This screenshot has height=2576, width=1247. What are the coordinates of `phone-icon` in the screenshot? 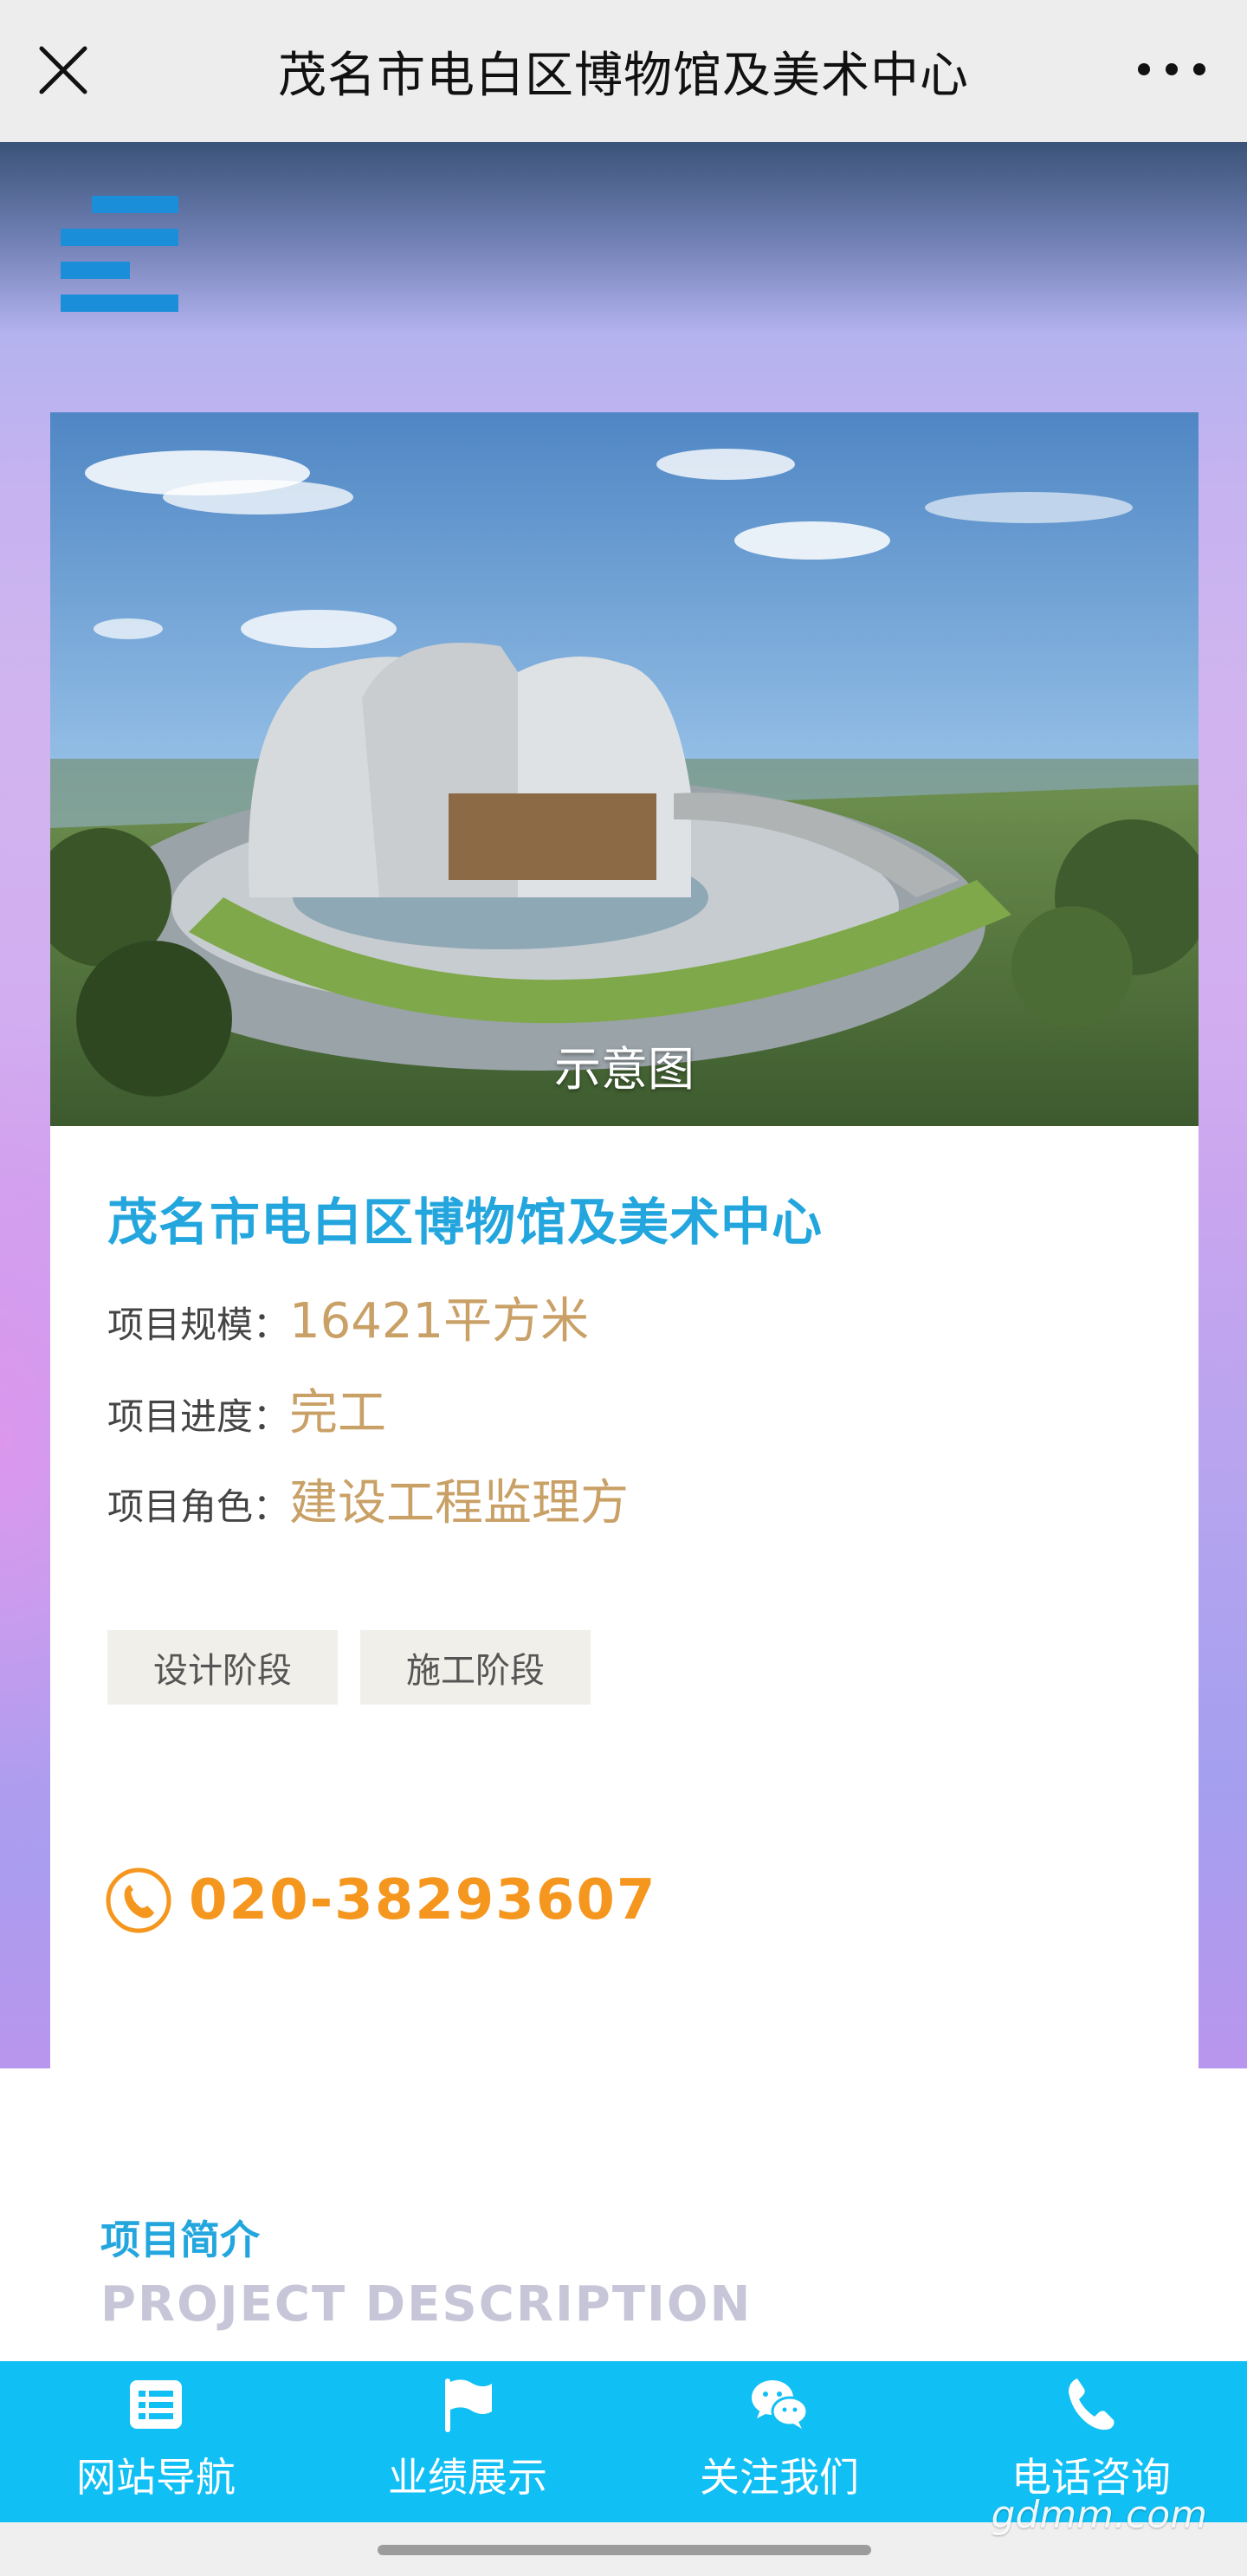 It's located at (1092, 2404).